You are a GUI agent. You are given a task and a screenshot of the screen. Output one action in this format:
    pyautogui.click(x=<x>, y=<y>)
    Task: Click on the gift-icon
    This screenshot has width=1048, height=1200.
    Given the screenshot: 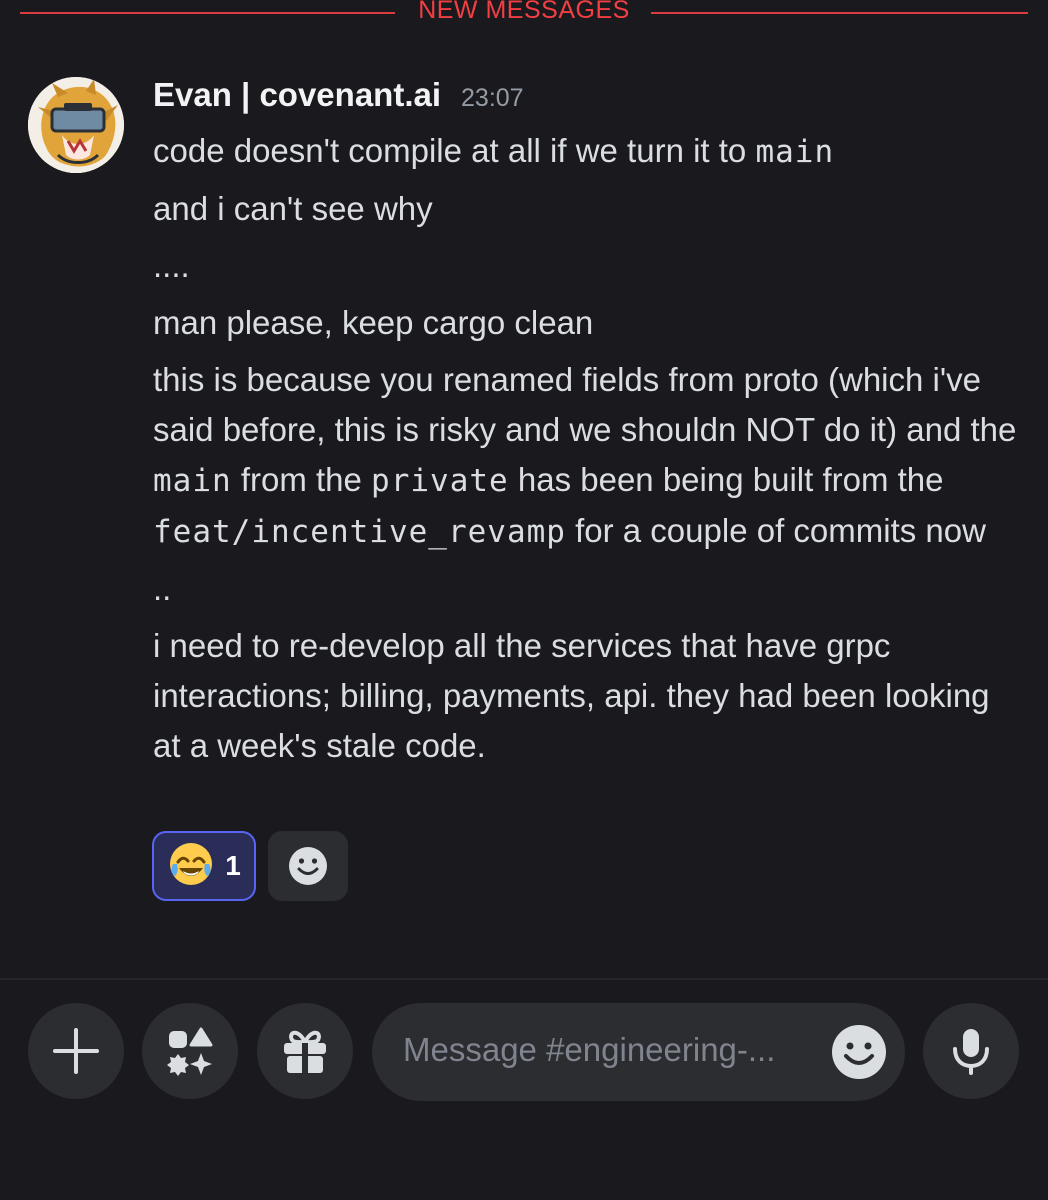 What is the action you would take?
    pyautogui.click(x=305, y=1051)
    